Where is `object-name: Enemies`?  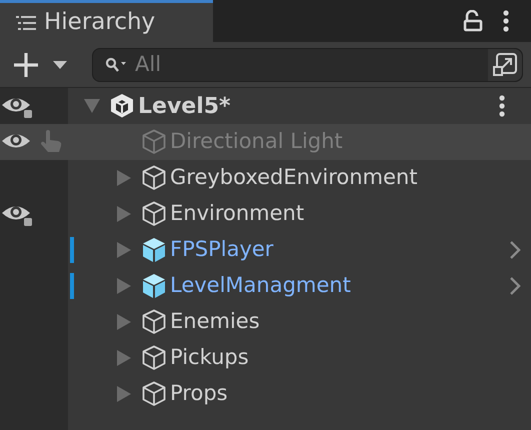
object-name: Enemies is located at coordinates (215, 322).